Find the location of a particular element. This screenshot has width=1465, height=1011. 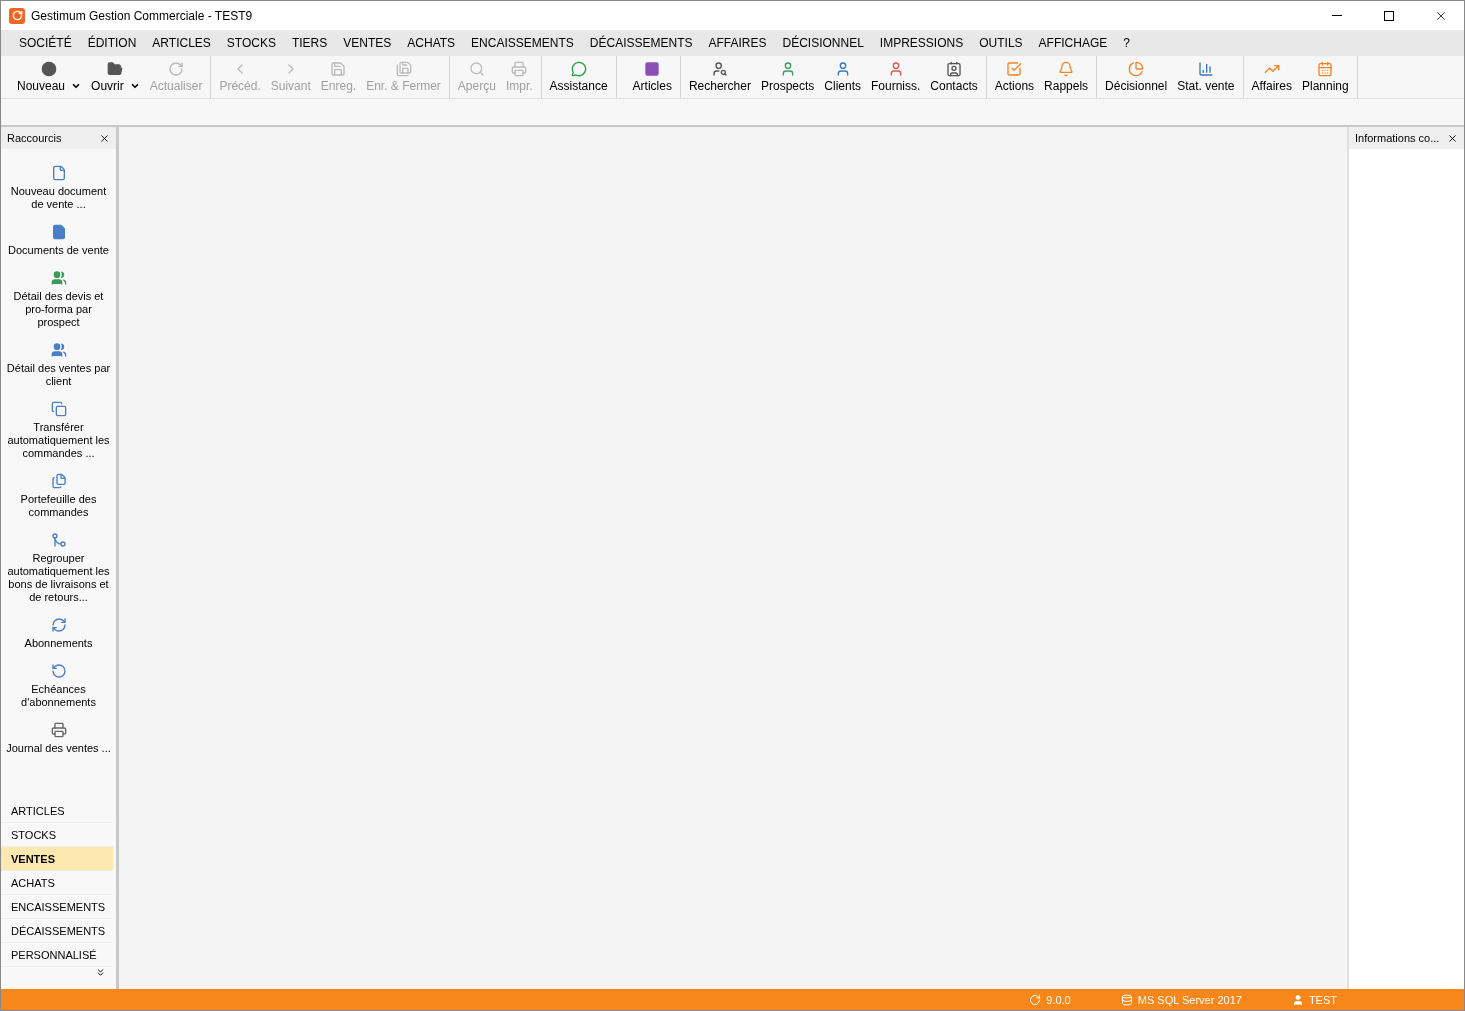

menu-item: DÉCAISSEMENTS is located at coordinates (641, 43).